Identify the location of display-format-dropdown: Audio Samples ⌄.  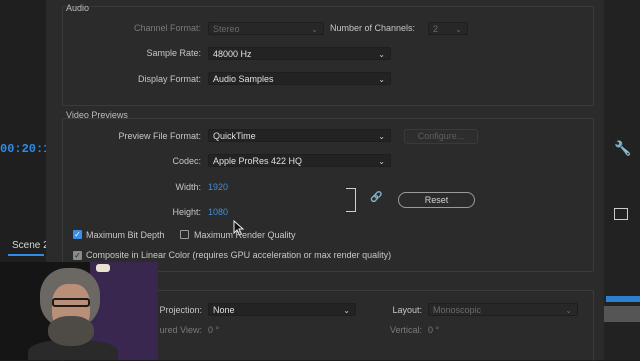
(299, 78).